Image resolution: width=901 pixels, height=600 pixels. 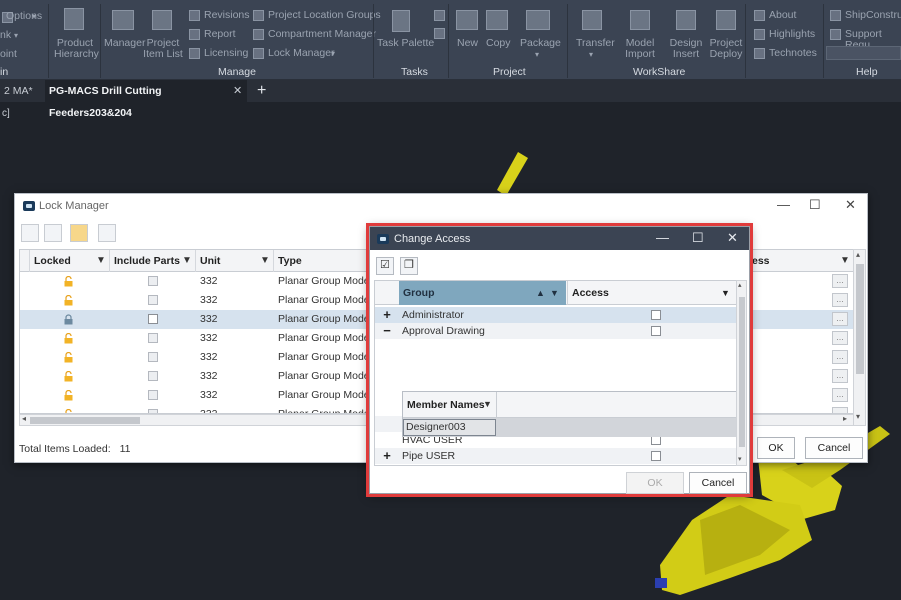 I want to click on column-unit-label: Unit, so click(x=210, y=261).